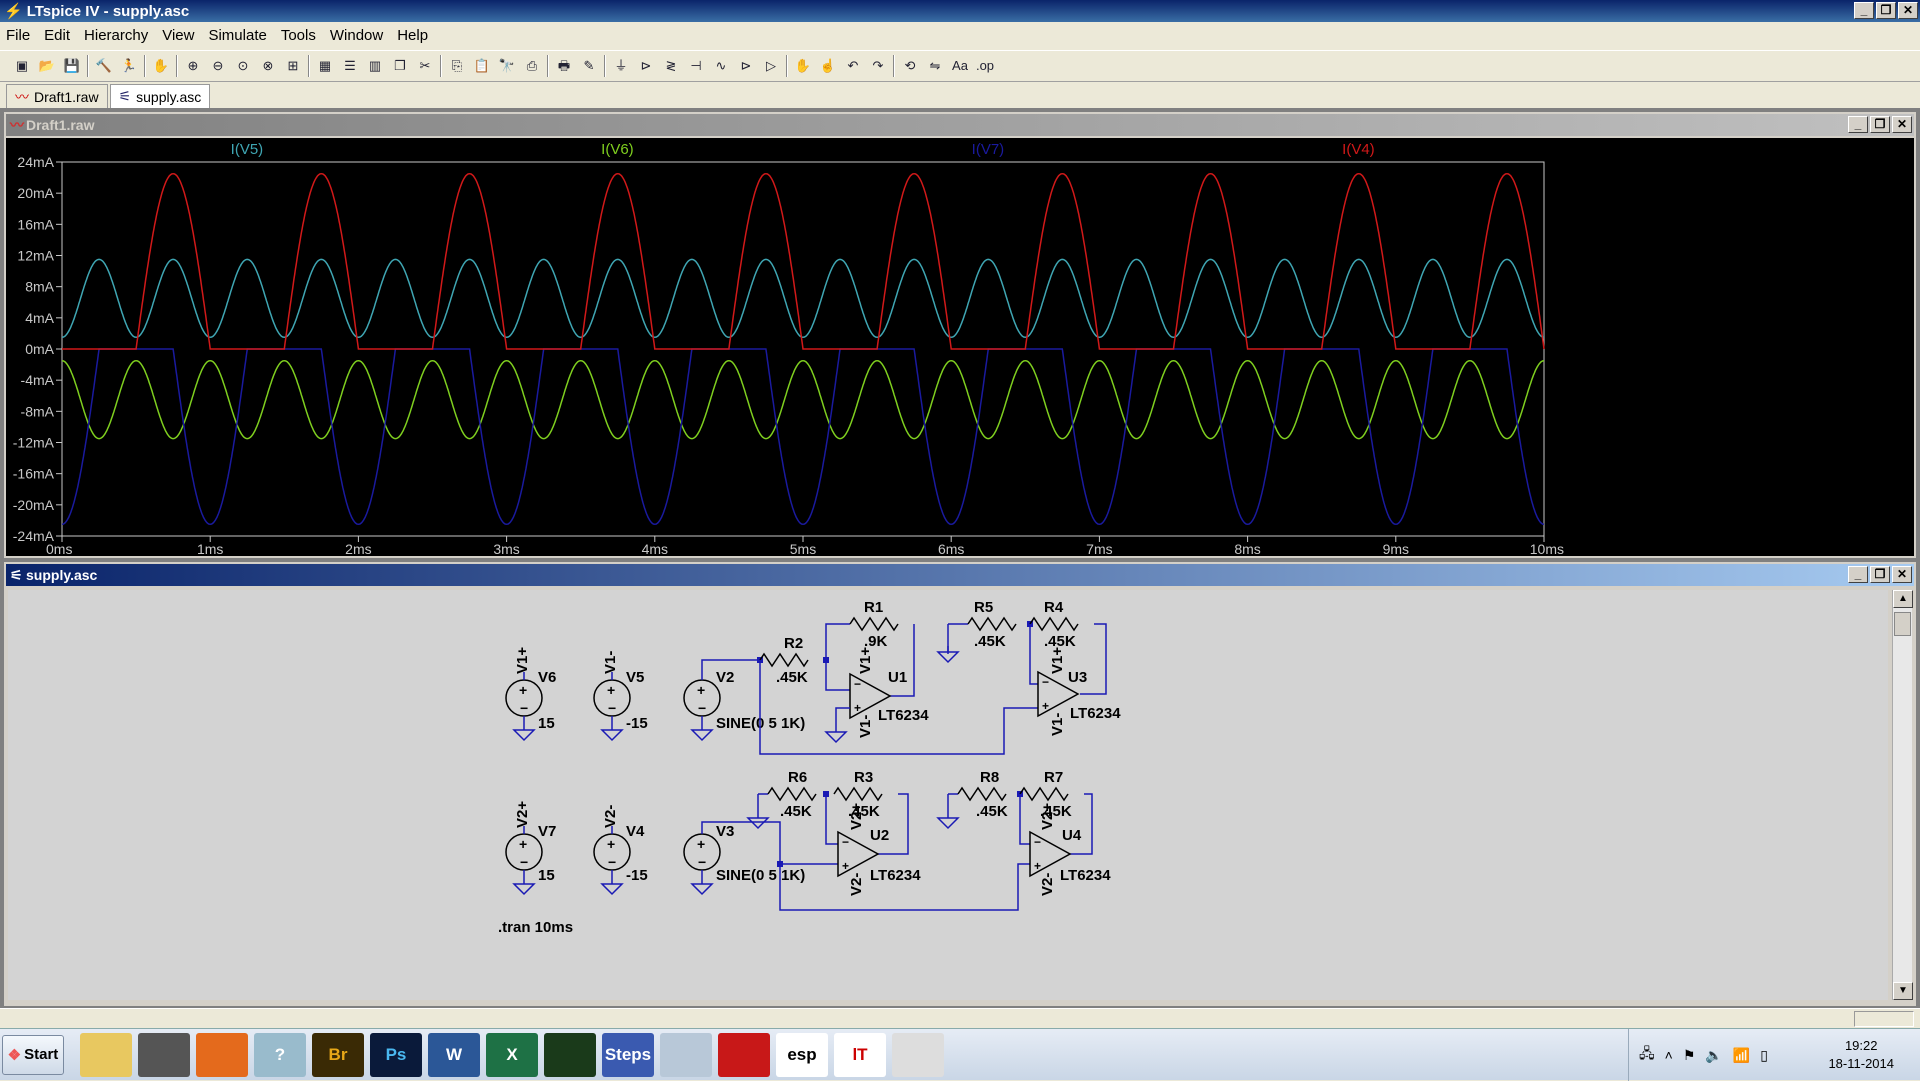 Image resolution: width=1920 pixels, height=1081 pixels. I want to click on scroll-up-button: ▲, so click(1903, 599).